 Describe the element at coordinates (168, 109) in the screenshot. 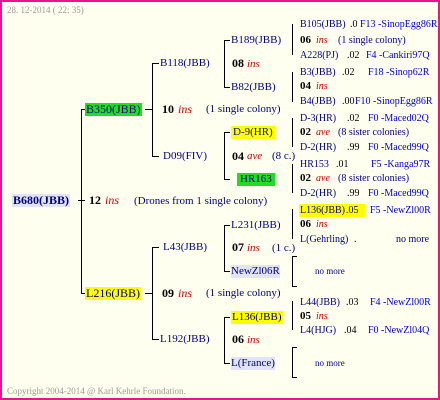

I see `sire-count: 10` at that location.